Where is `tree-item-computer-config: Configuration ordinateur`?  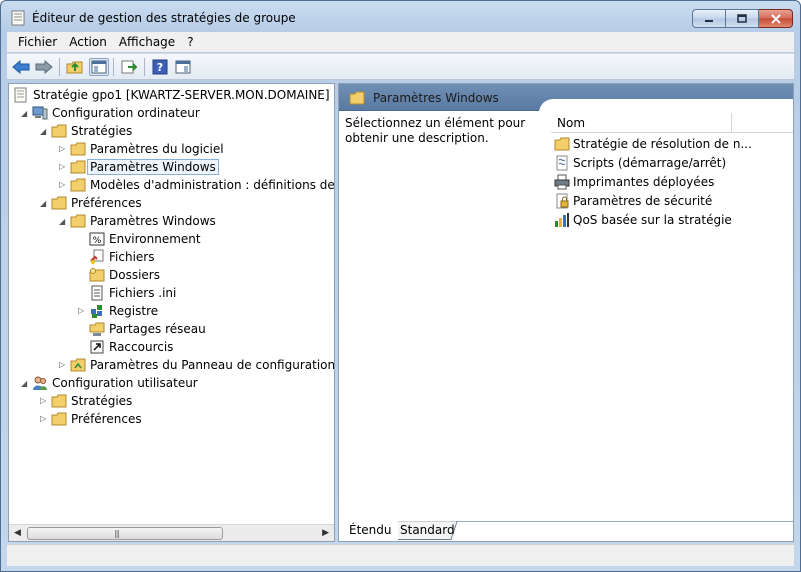 tree-item-computer-config: Configuration ordinateur is located at coordinates (116, 113).